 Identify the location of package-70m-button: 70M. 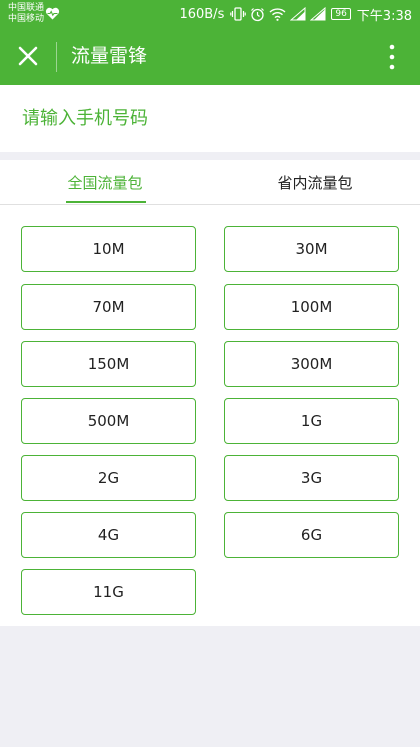
(108, 307).